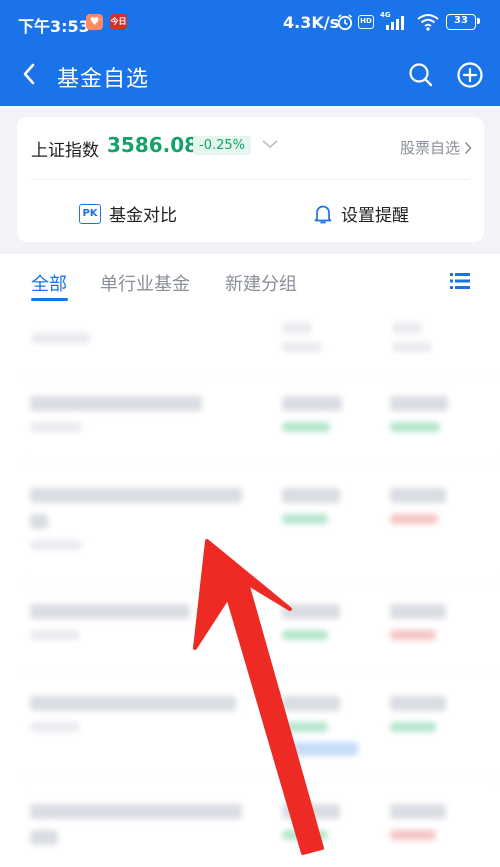 This screenshot has width=500, height=867. What do you see at coordinates (468, 147) in the screenshot?
I see `chevron-right-icon` at bounding box center [468, 147].